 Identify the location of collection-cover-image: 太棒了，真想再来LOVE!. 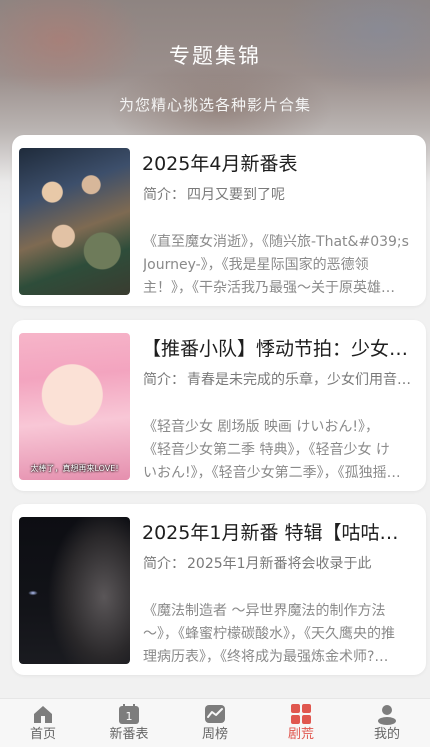
(74, 406).